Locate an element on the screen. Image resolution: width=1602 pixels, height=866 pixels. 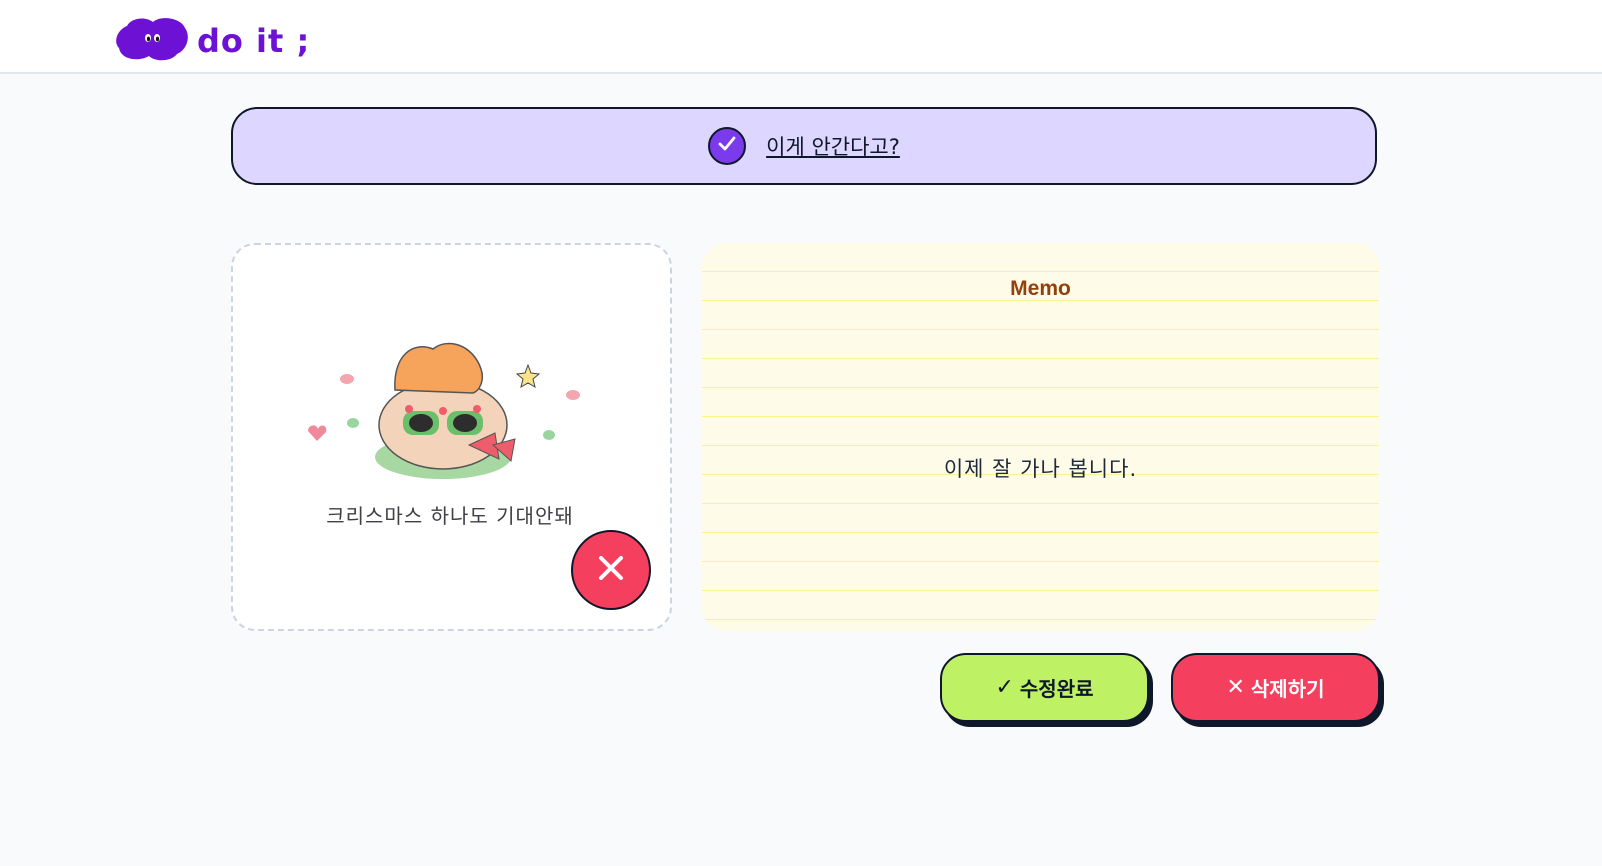
header: do it ; is located at coordinates (801, 37).